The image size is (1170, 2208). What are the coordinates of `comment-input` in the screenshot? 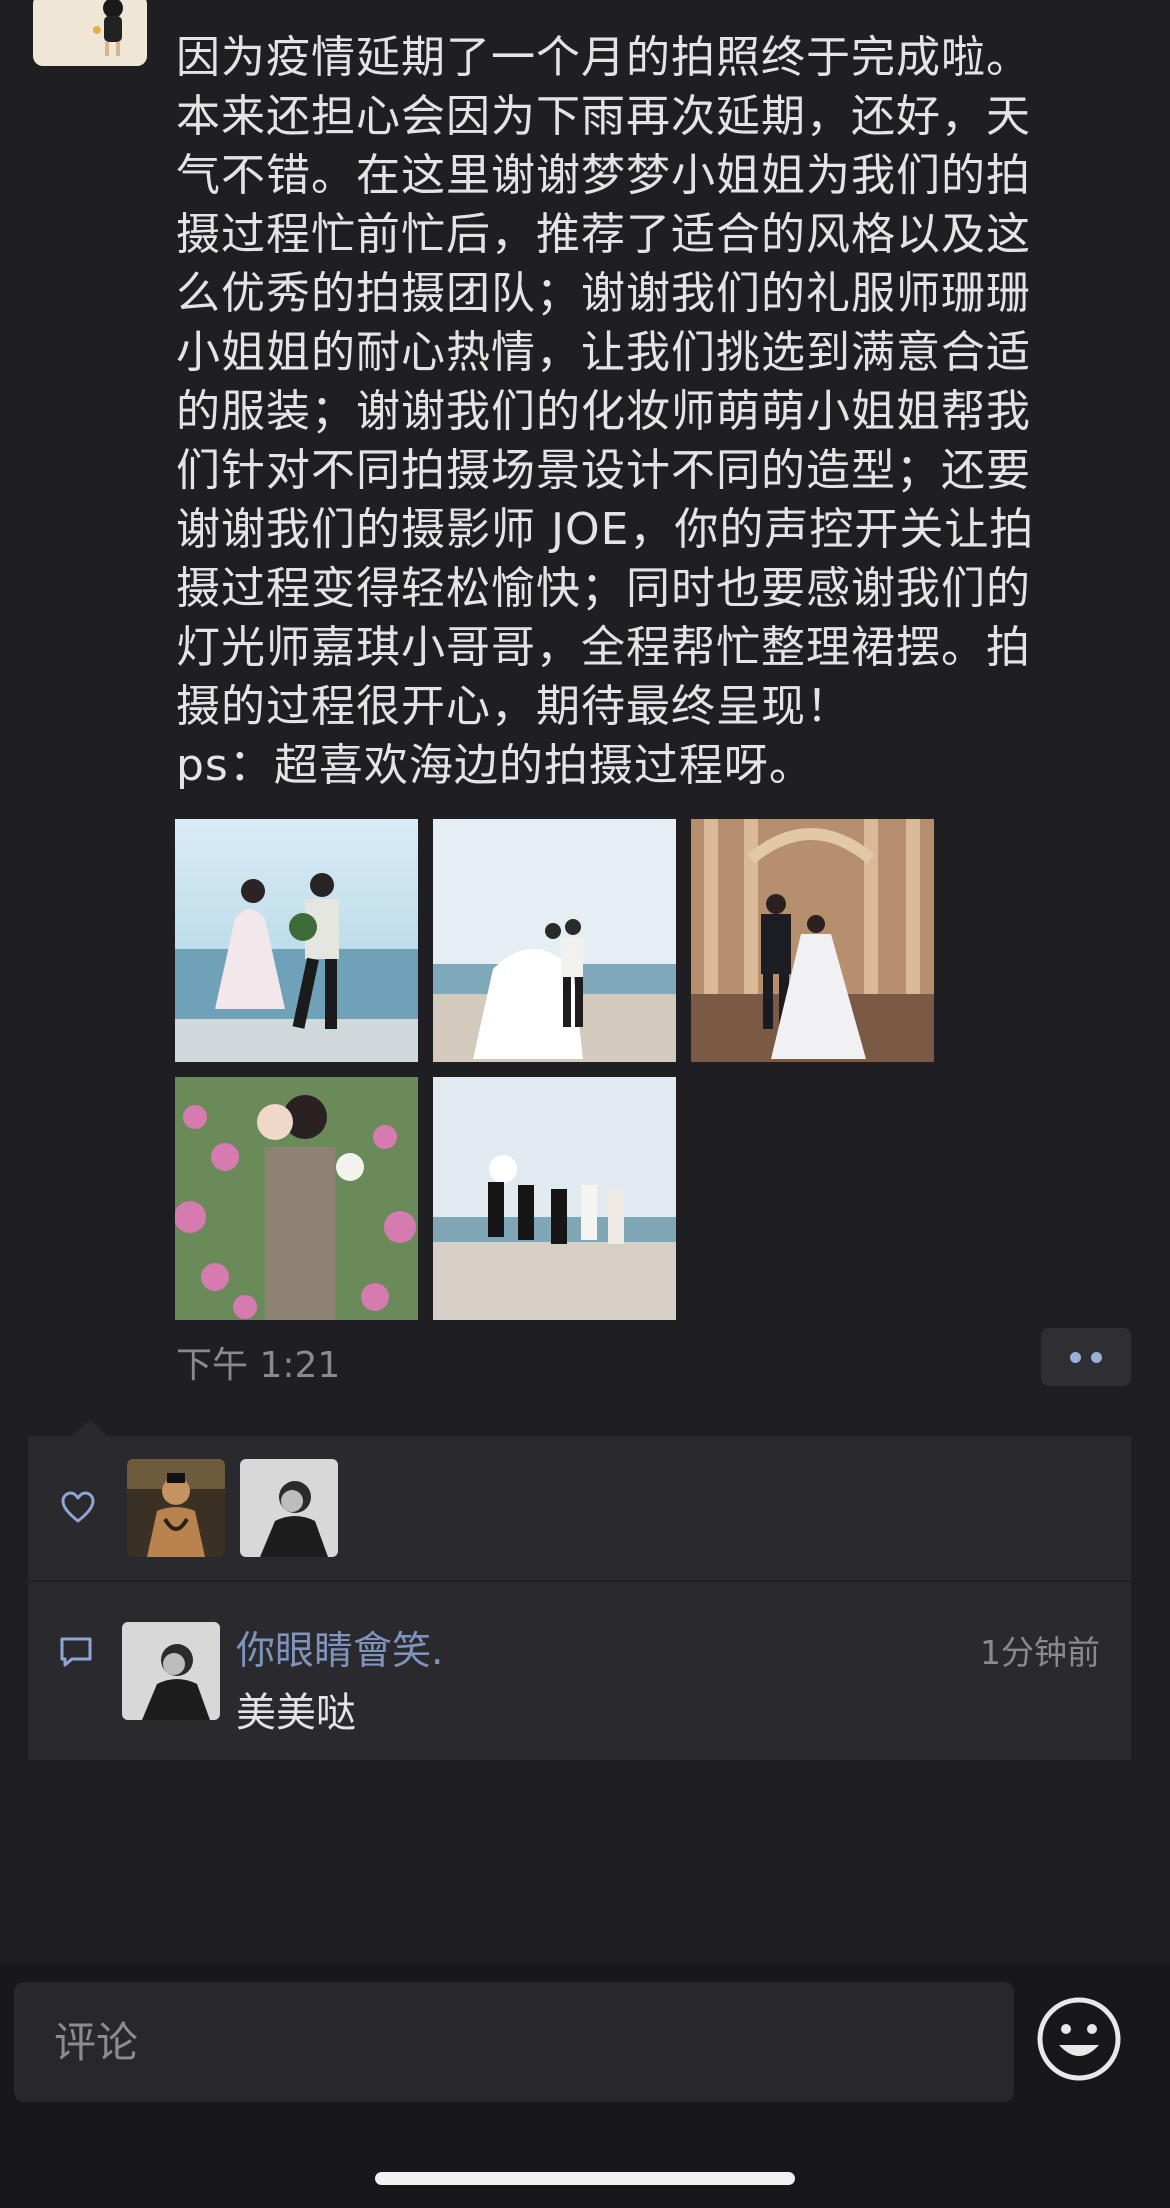 It's located at (514, 2042).